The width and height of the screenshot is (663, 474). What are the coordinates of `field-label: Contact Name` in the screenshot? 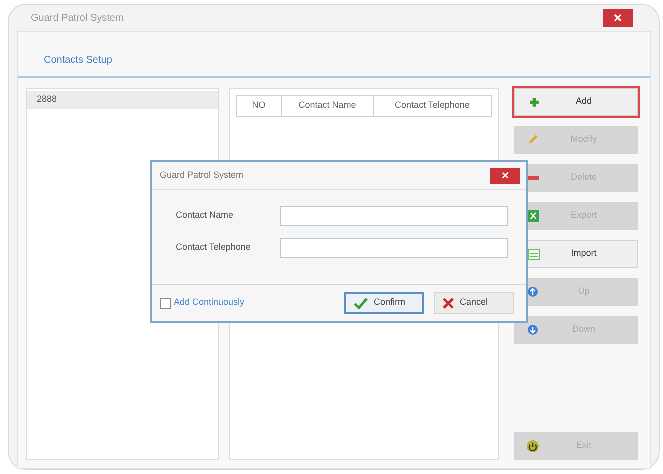 It's located at (205, 215).